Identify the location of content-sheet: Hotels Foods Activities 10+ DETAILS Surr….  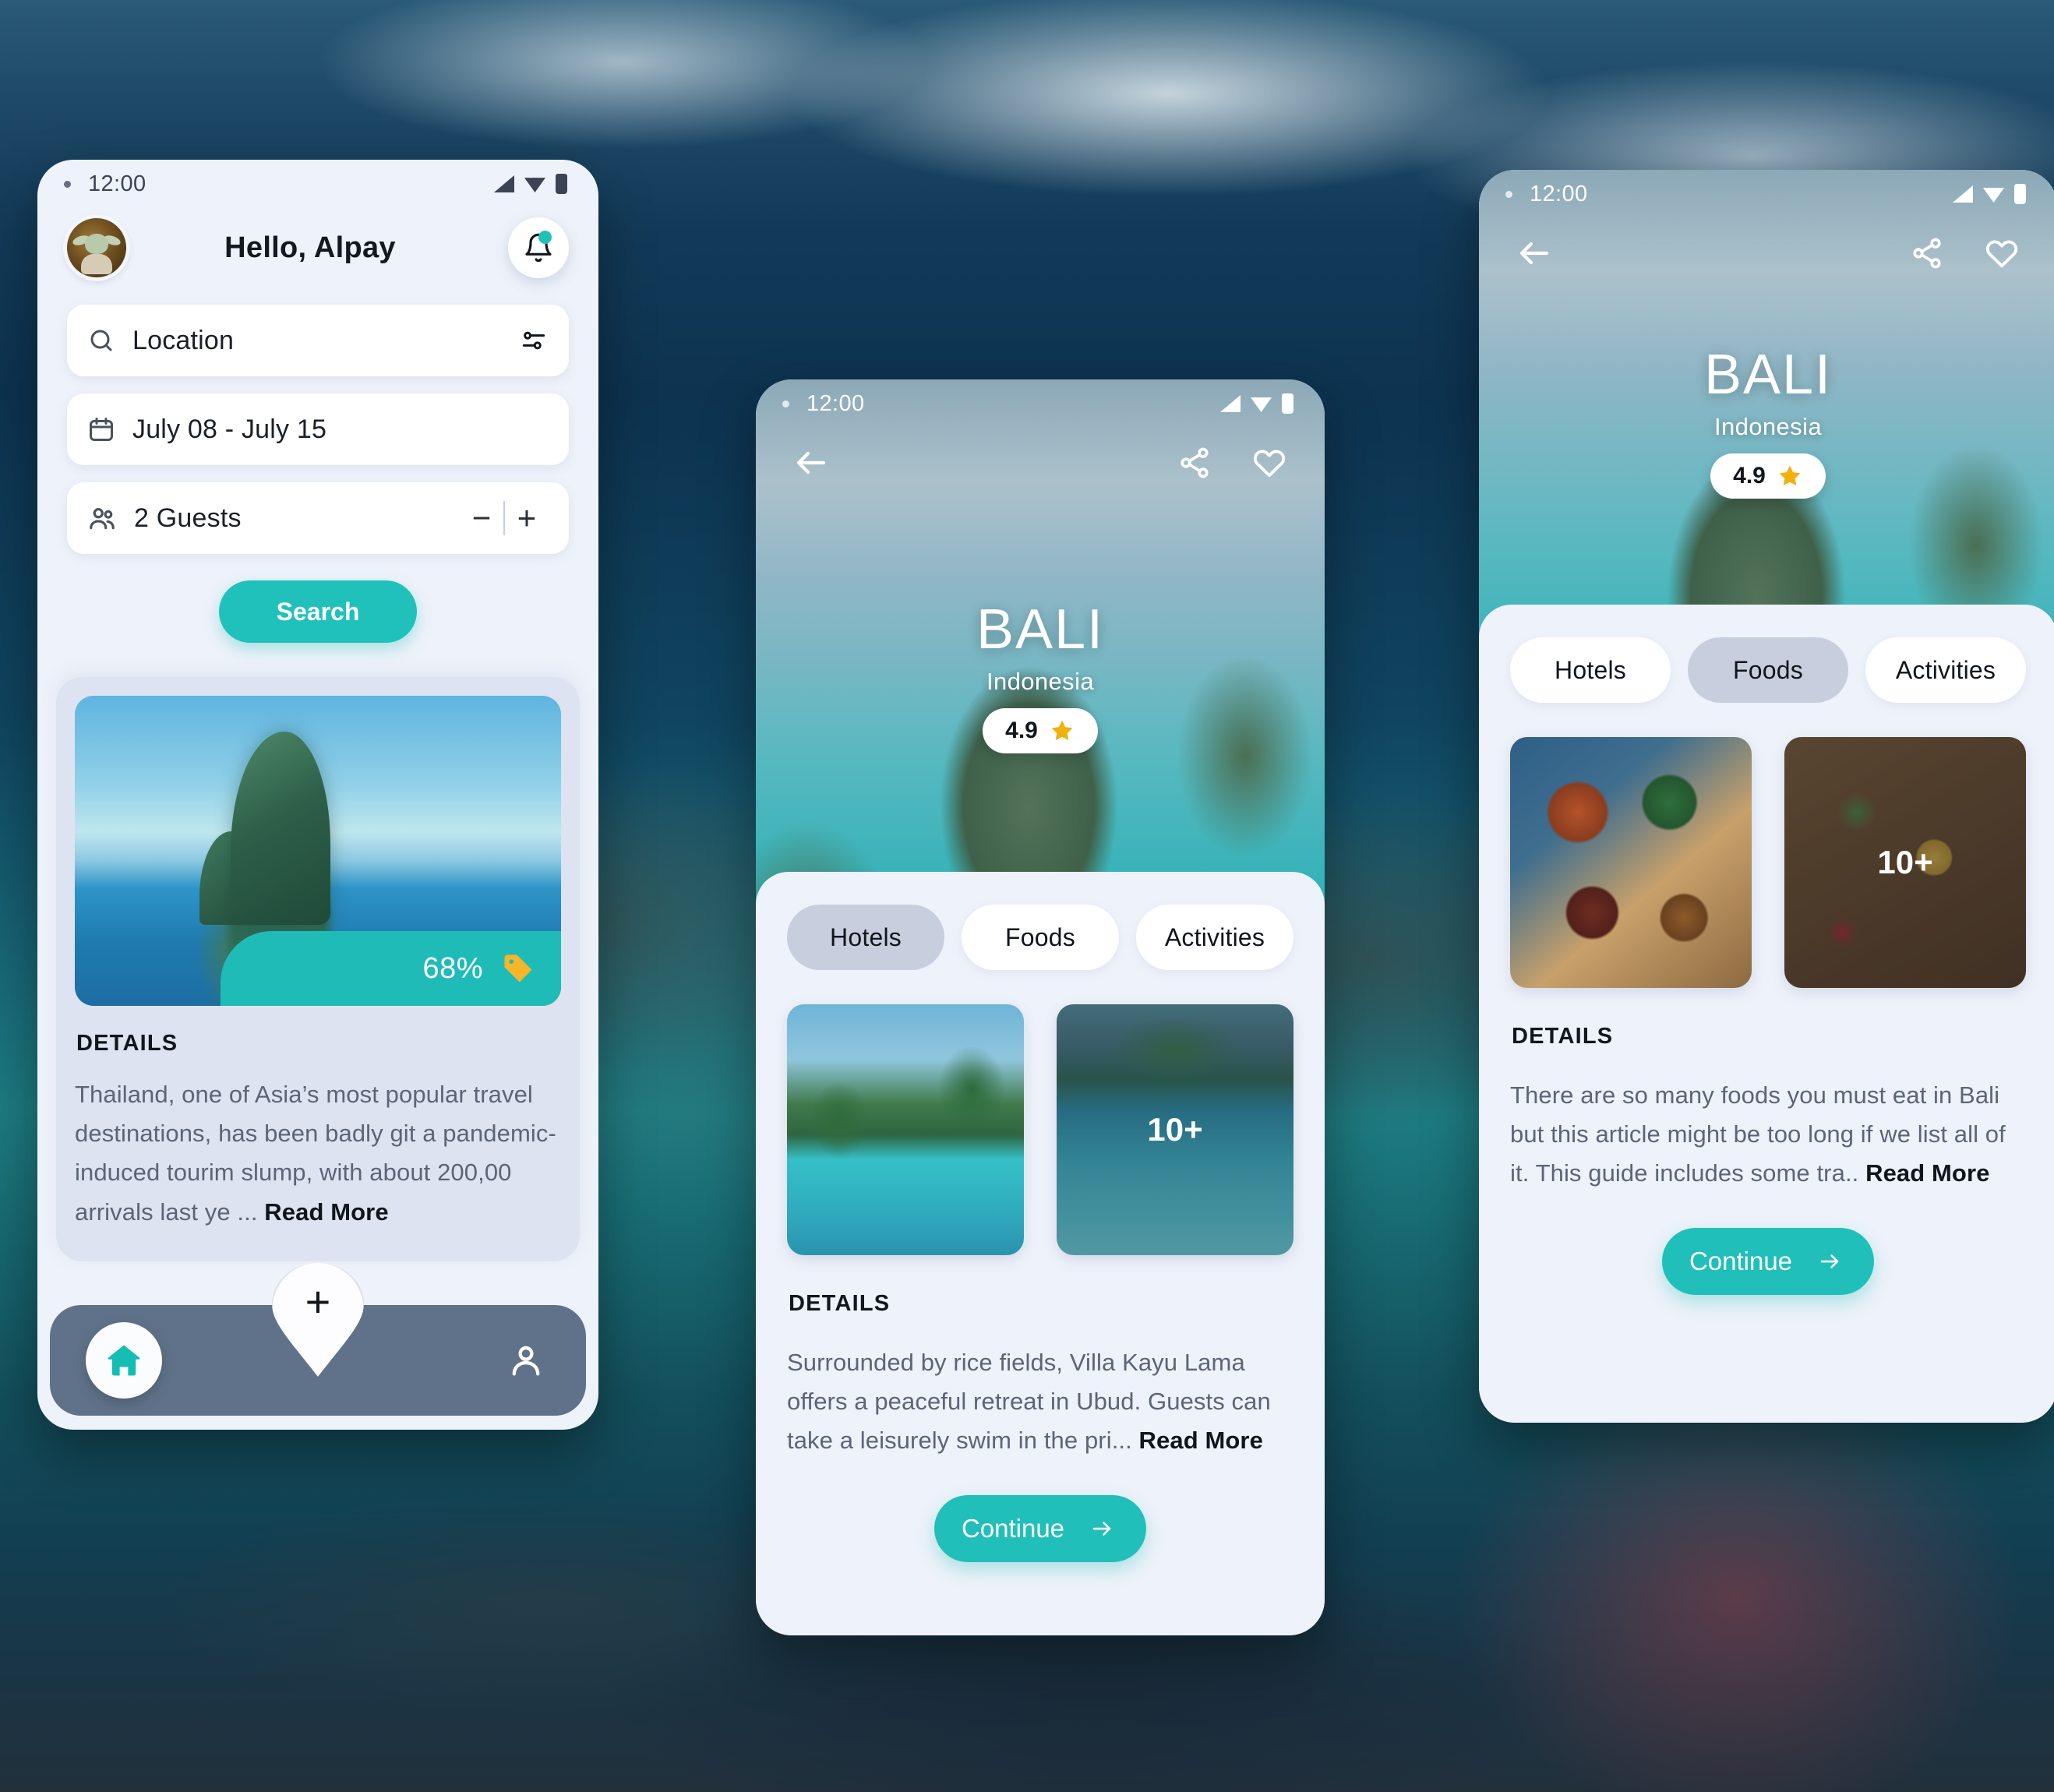
(1041, 1253).